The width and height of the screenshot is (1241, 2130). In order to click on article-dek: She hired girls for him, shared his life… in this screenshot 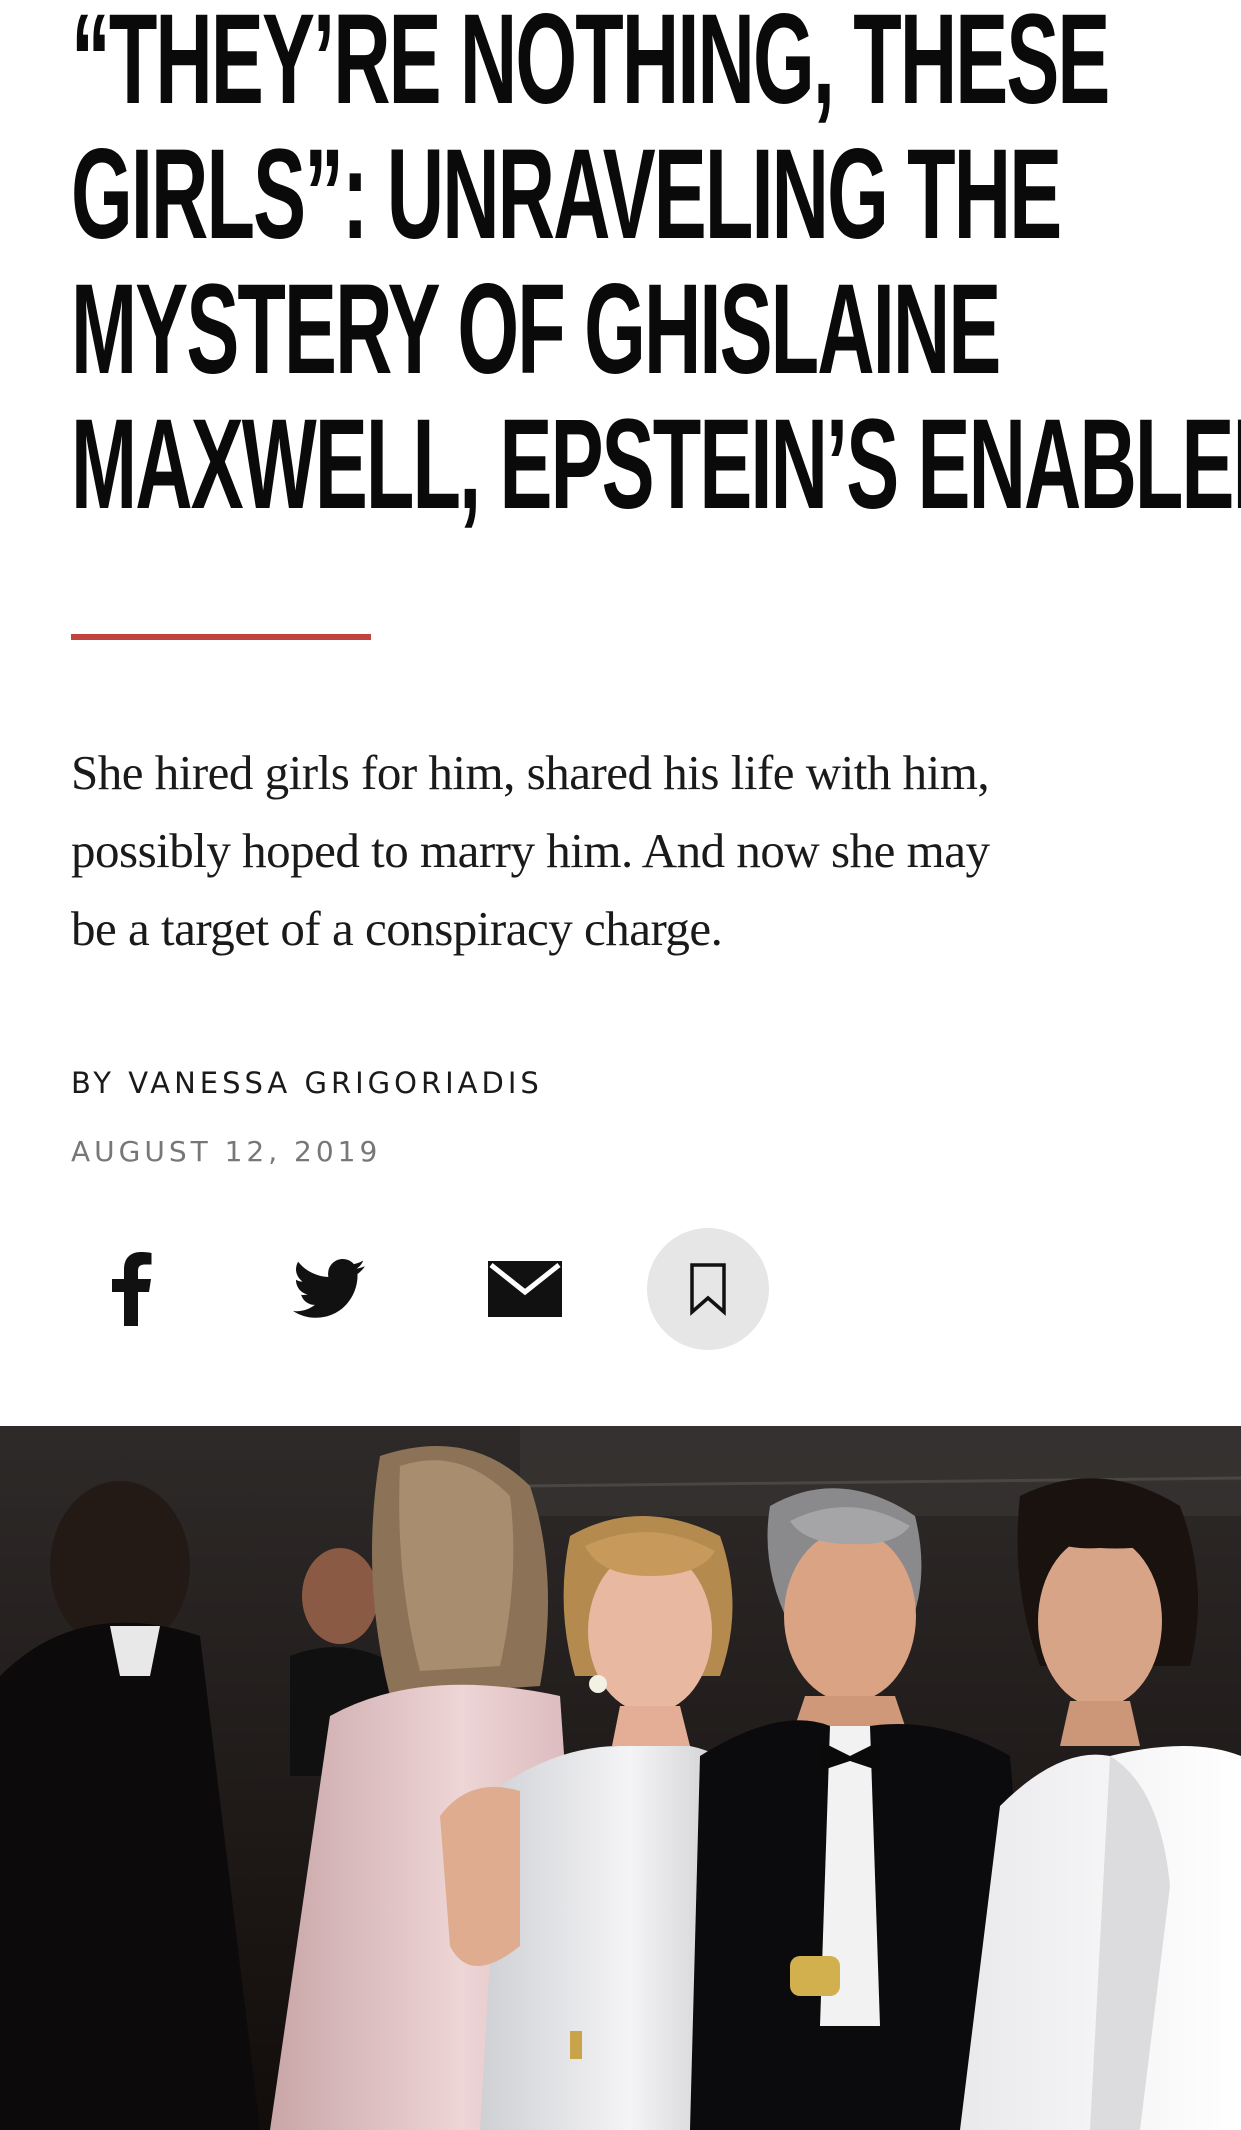, I will do `click(626, 851)`.